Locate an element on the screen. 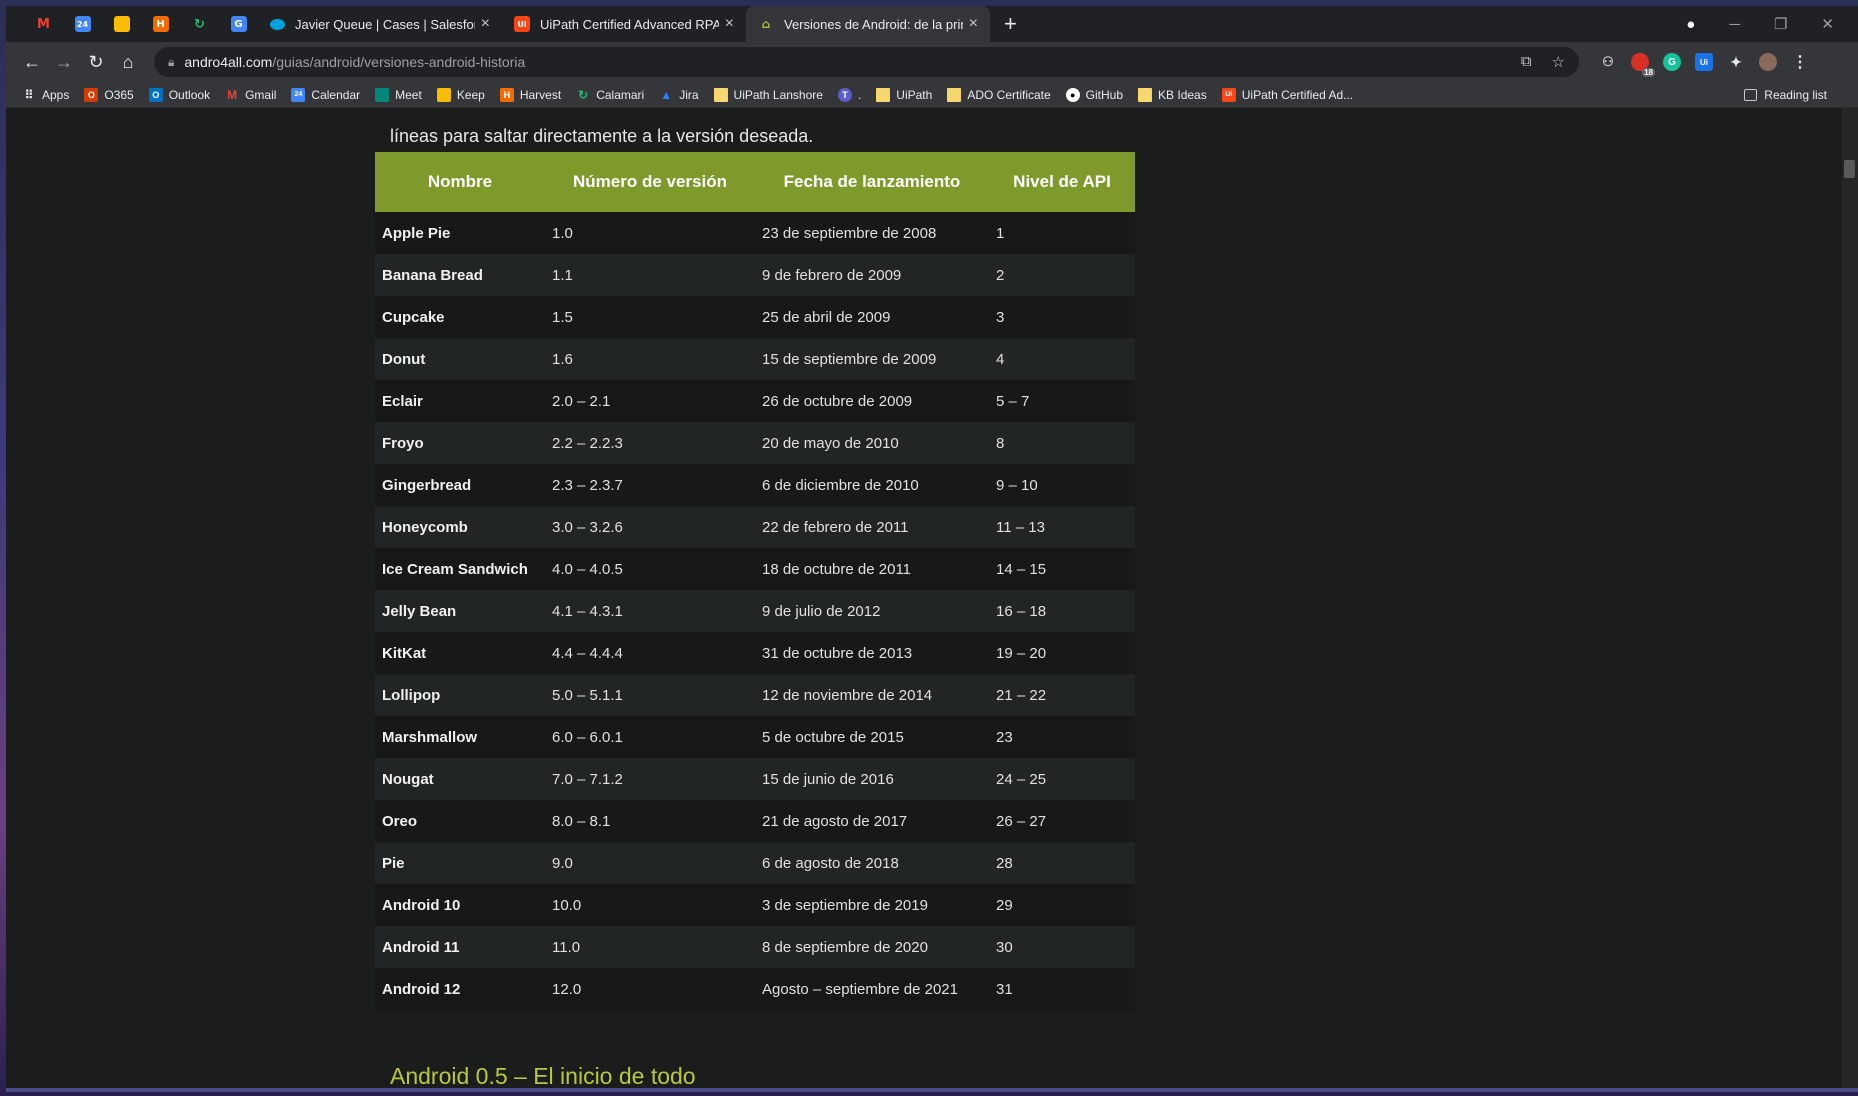  table-row: Apple Pie 1.0 23 de septiembre de 2008 1 is located at coordinates (755, 233).